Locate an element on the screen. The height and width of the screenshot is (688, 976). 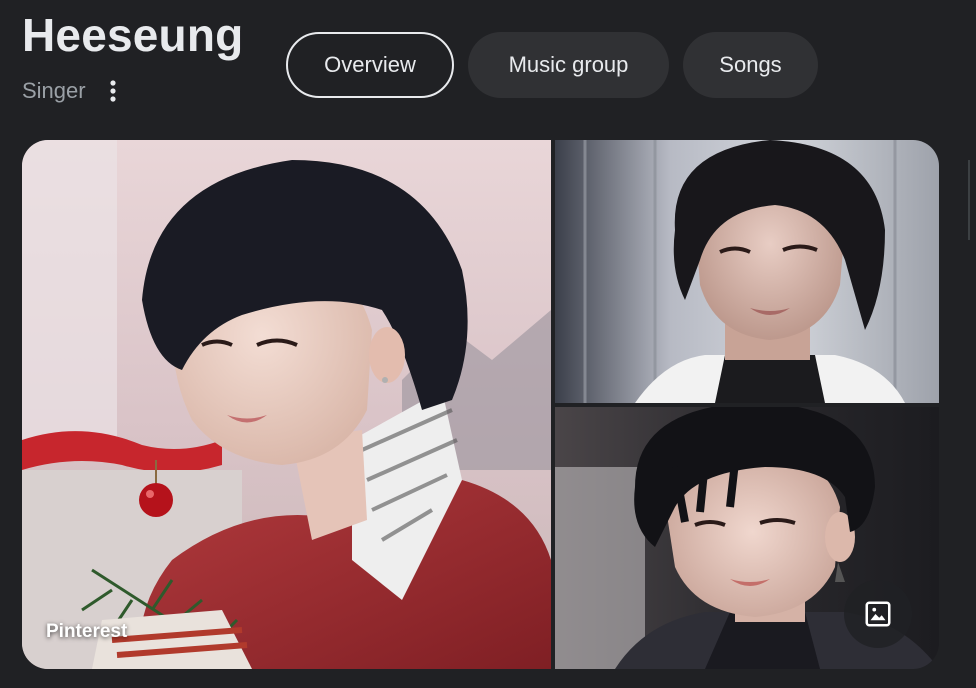
more-options-button is located at coordinates (113, 91).